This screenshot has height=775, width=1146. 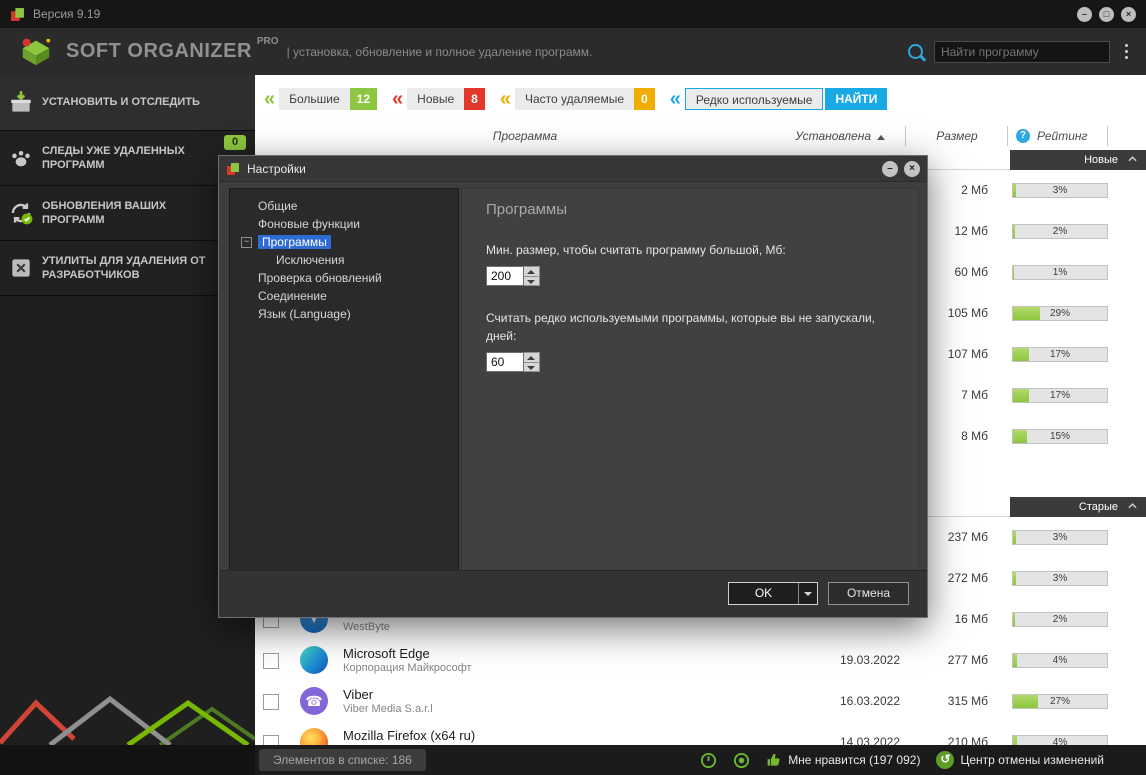 I want to click on installed-date-cell: 19.03.2022, so click(x=869, y=660).